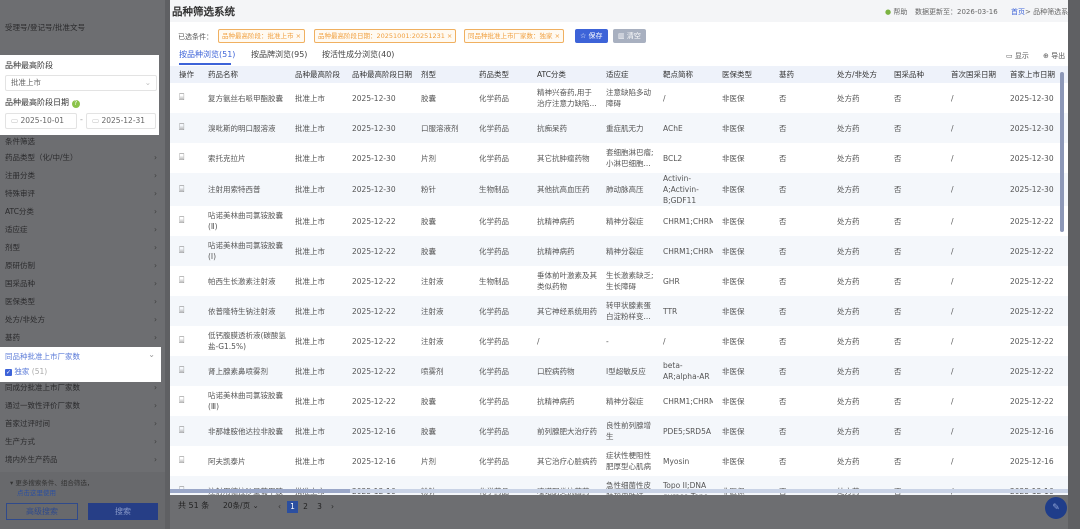  What do you see at coordinates (81, 194) in the screenshot?
I see `filter-item: 特殊审评 ›` at bounding box center [81, 194].